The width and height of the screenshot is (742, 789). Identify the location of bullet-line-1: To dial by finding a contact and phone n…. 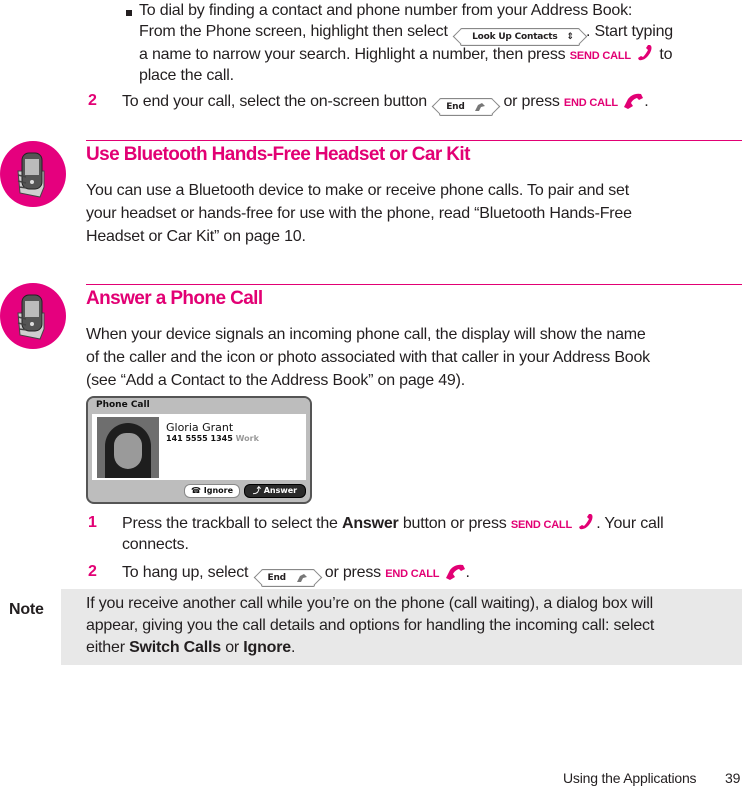
(386, 10).